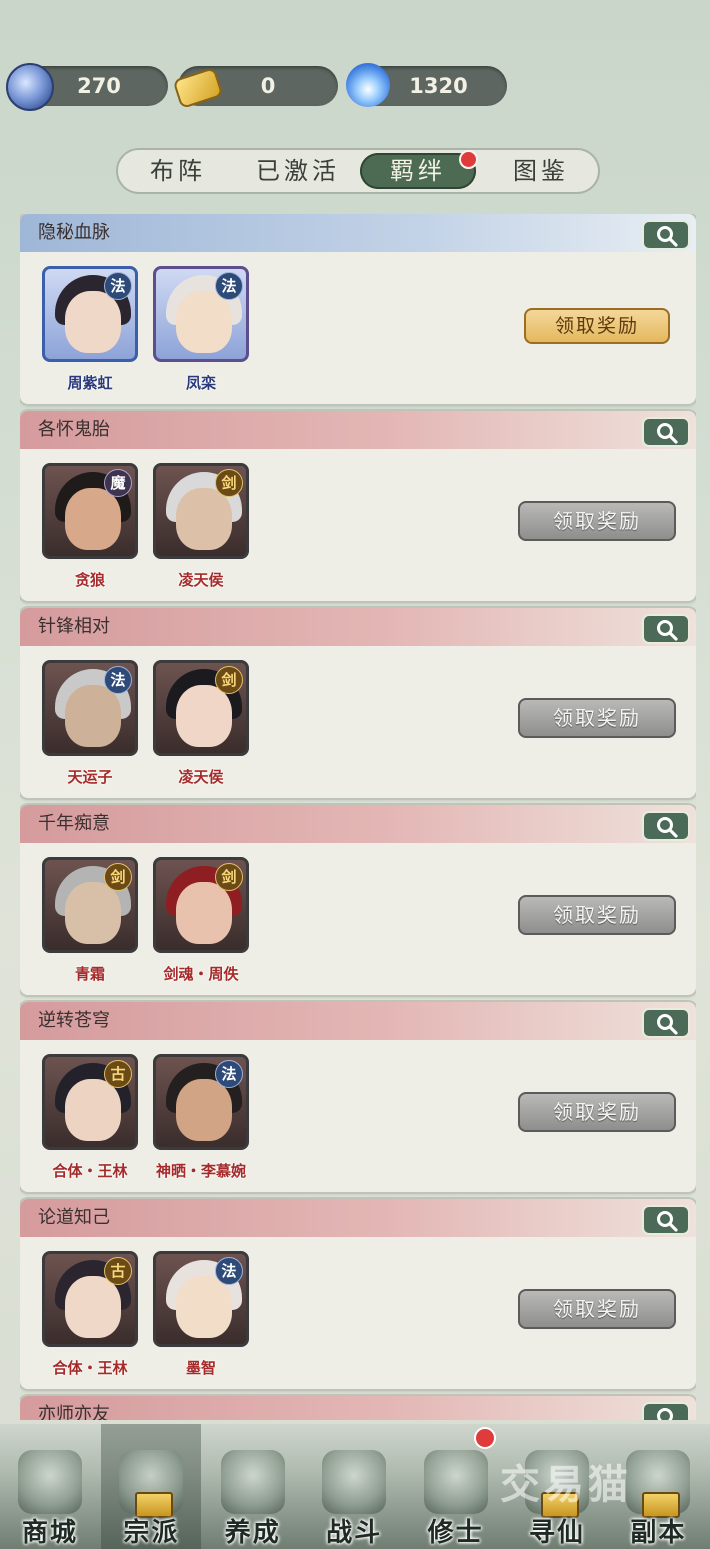  I want to click on gourd-icon, so click(252, 1482).